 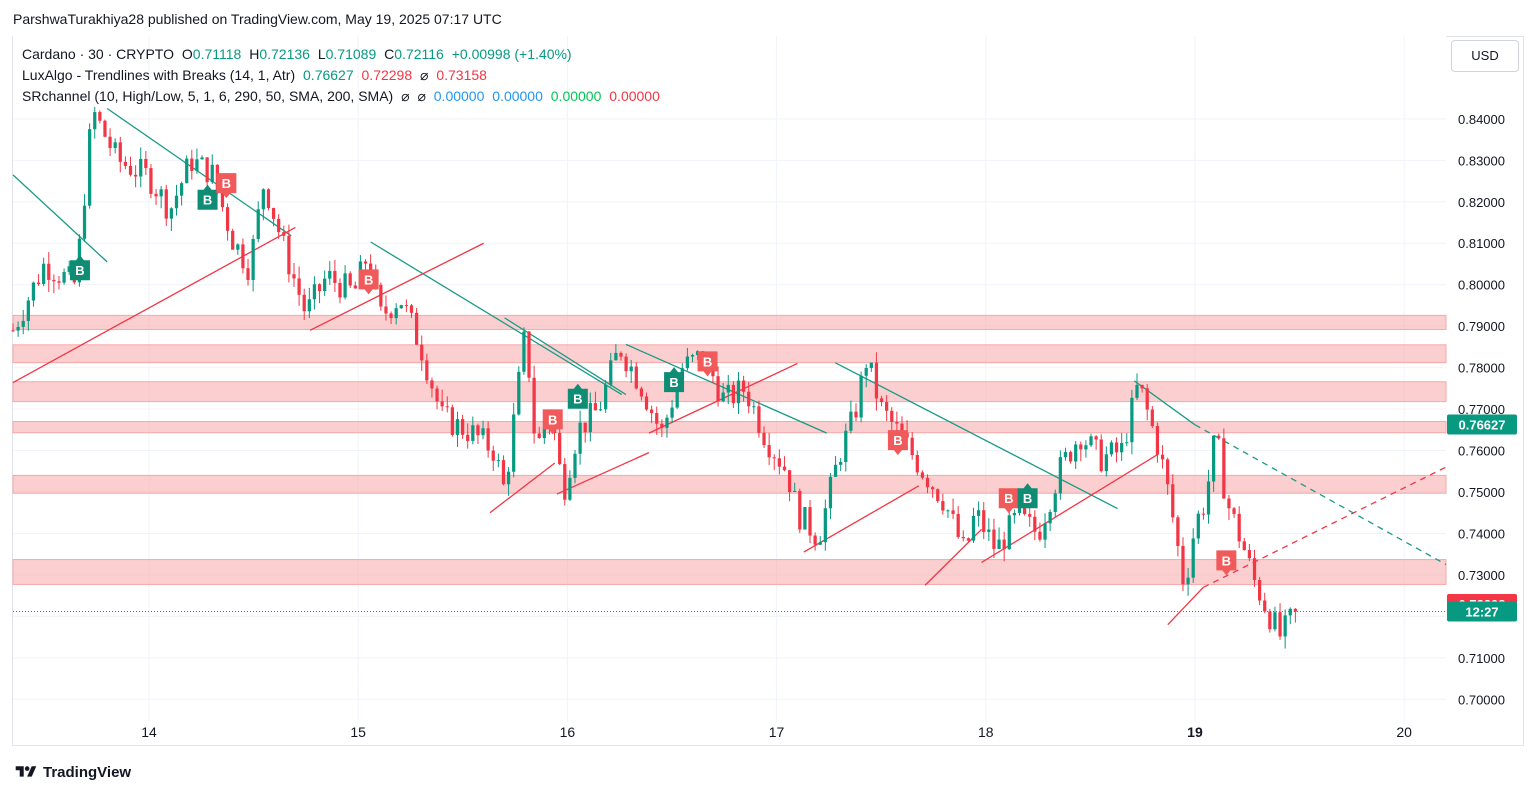 What do you see at coordinates (217, 54) in the screenshot?
I see `open-value: 0.71118` at bounding box center [217, 54].